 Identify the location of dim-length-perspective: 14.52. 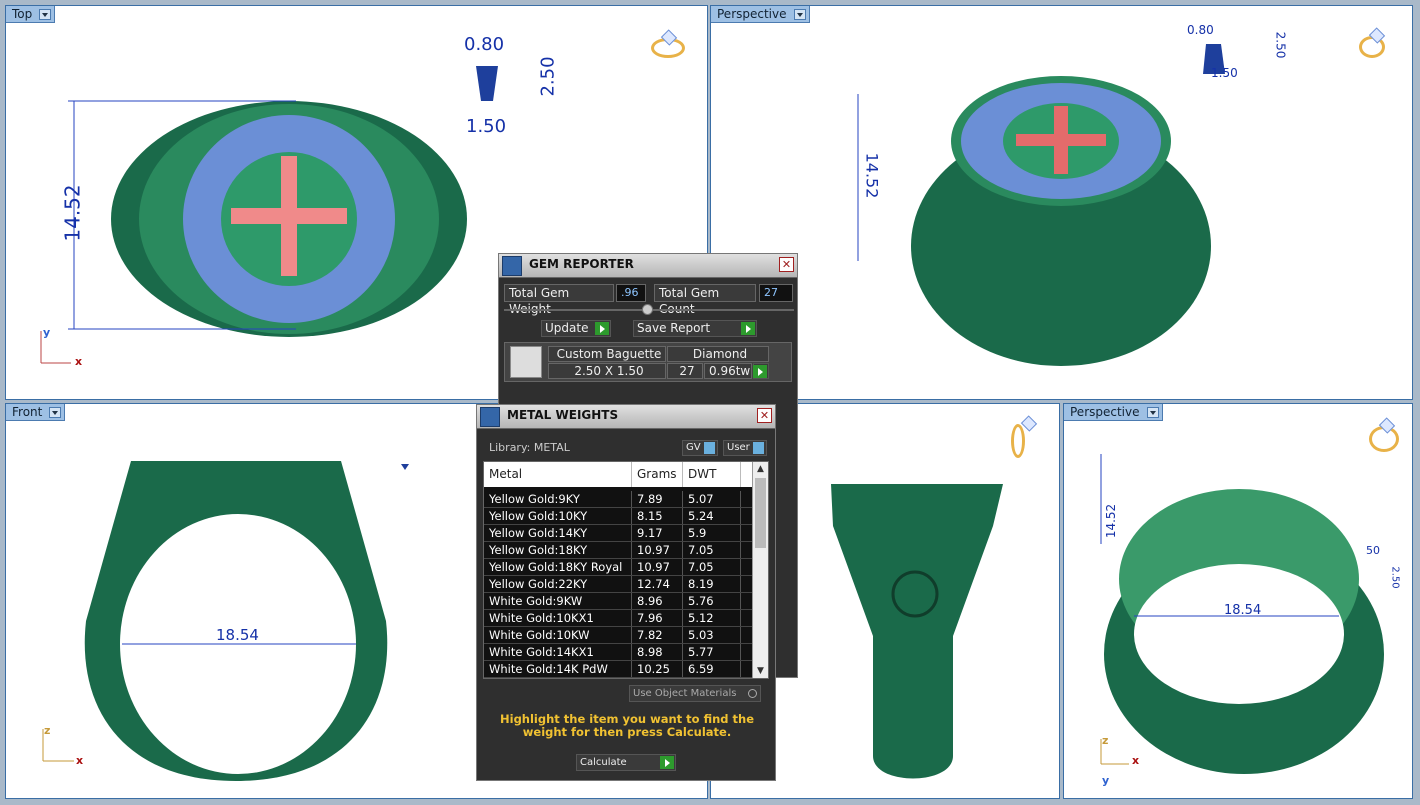
(872, 175).